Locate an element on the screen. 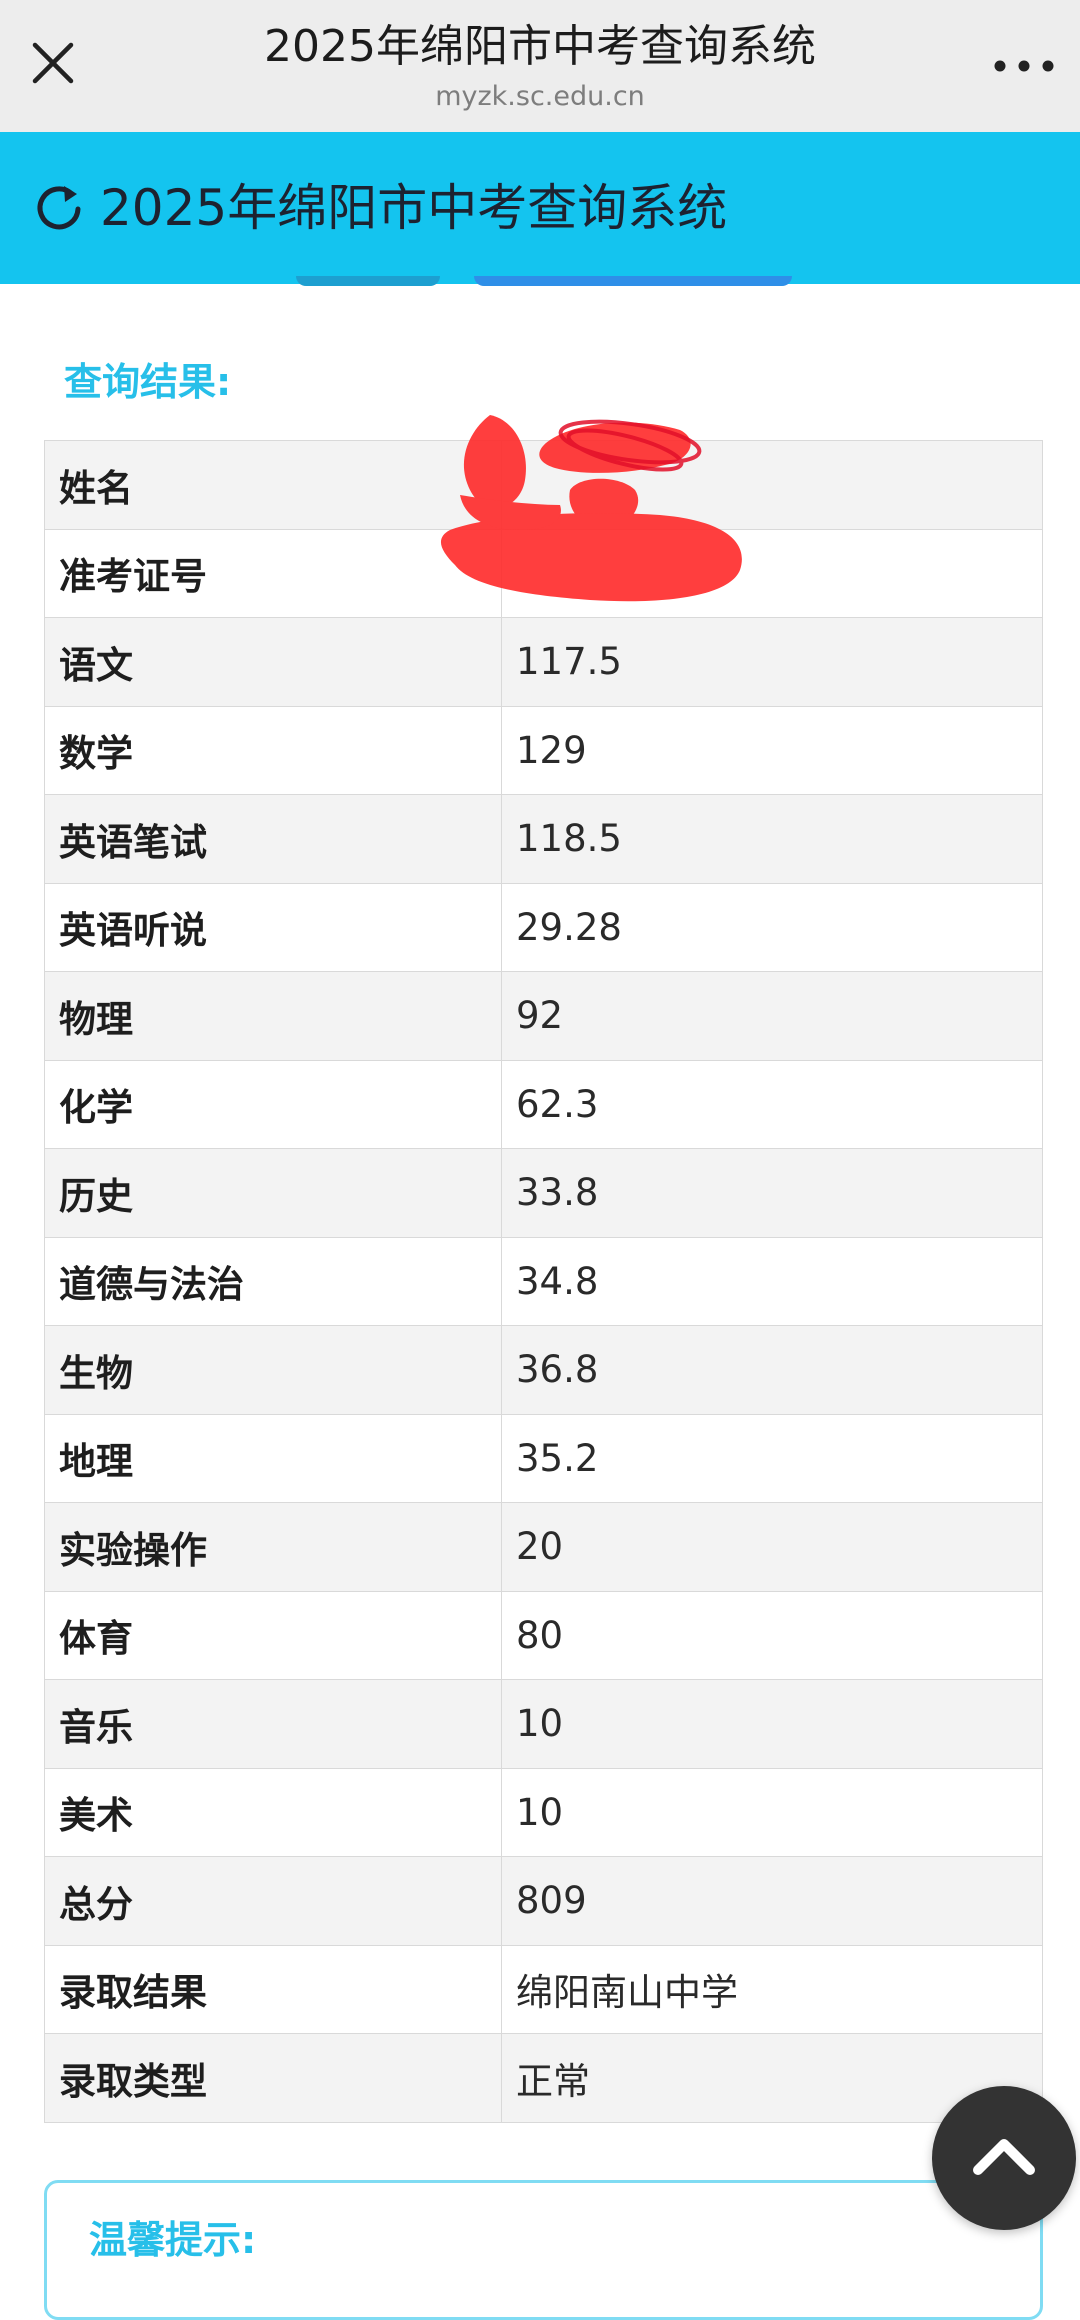 This screenshot has height=2320, width=1080. result-row: 生物 36.8 is located at coordinates (543, 1370).